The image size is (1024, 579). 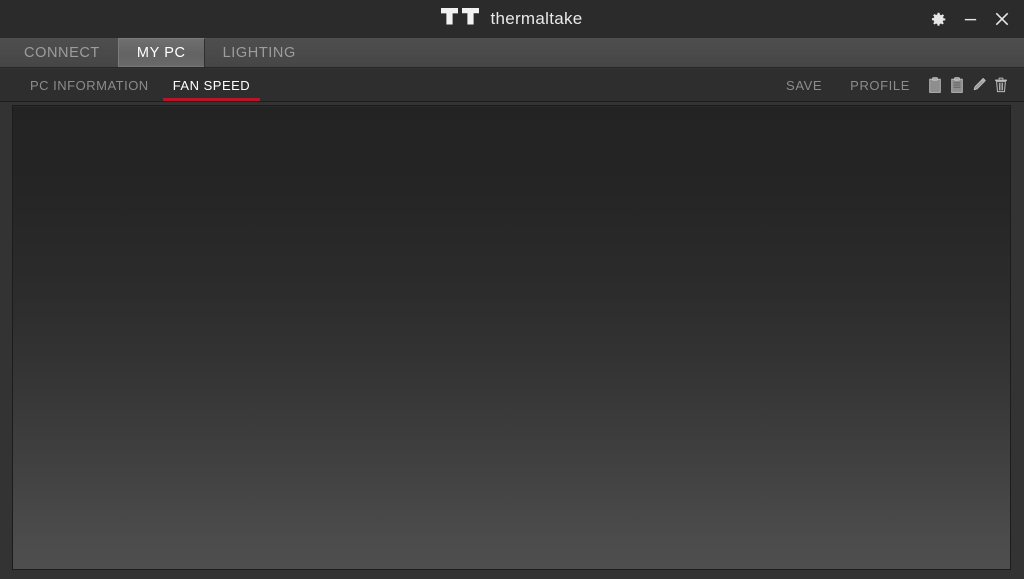 I want to click on edit-pencil-icon, so click(x=979, y=85).